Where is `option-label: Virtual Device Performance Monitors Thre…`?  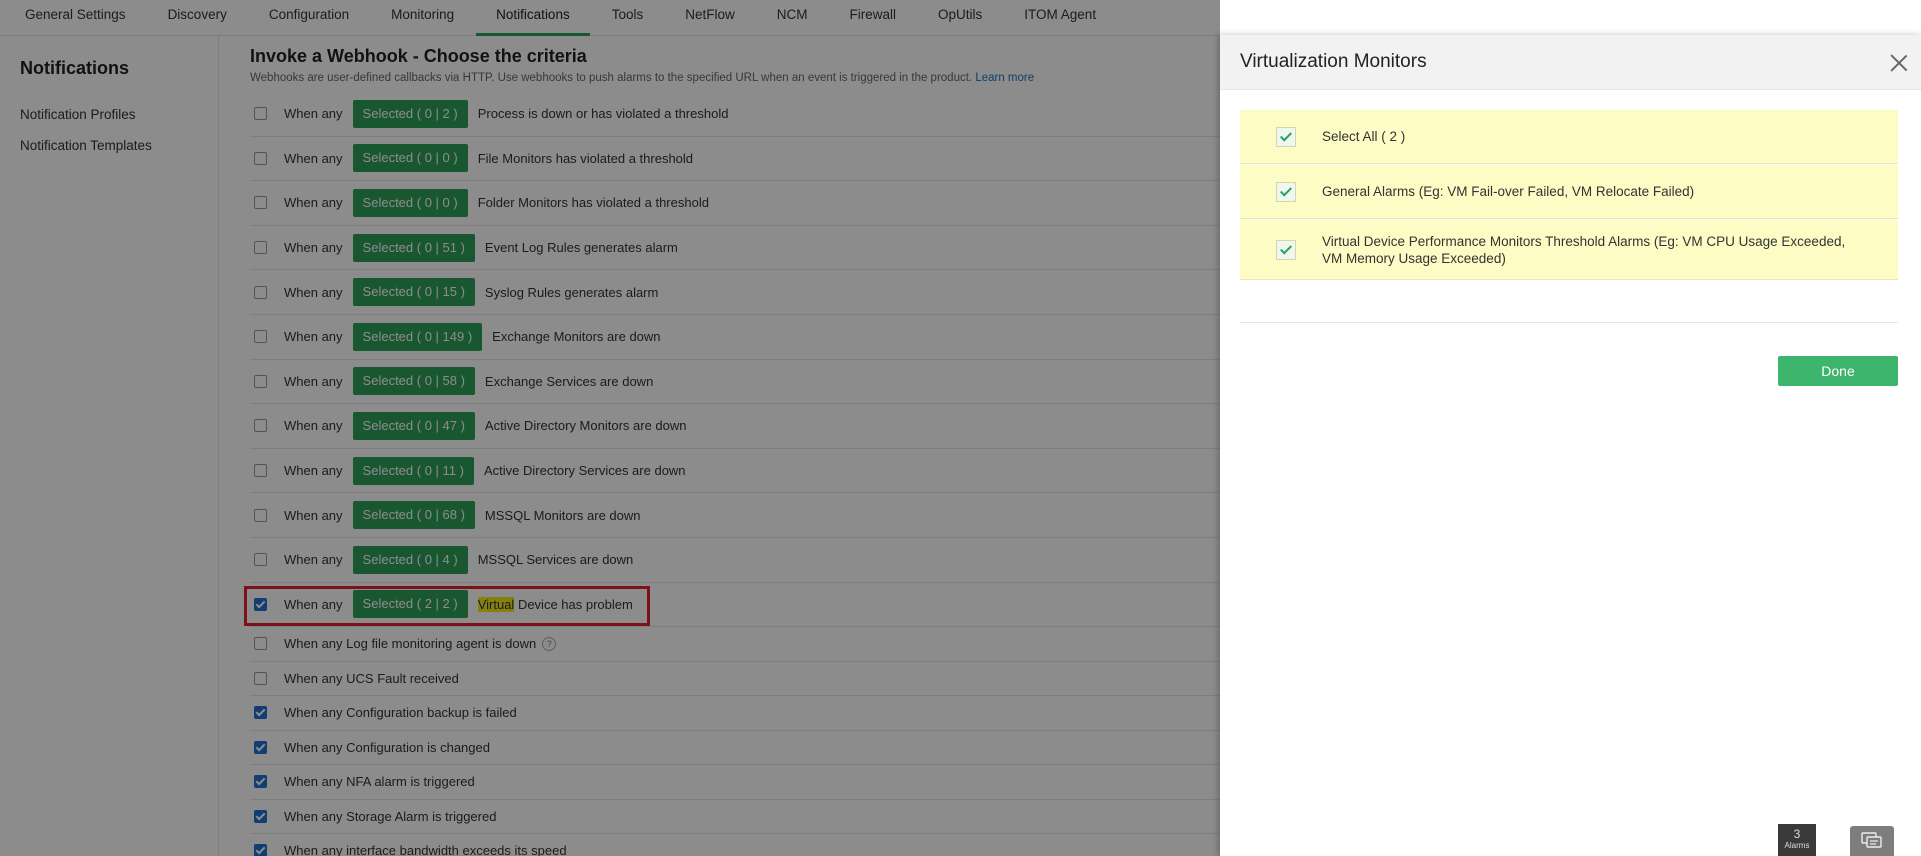
option-label: Virtual Device Performance Monitors Thre… is located at coordinates (1584, 249).